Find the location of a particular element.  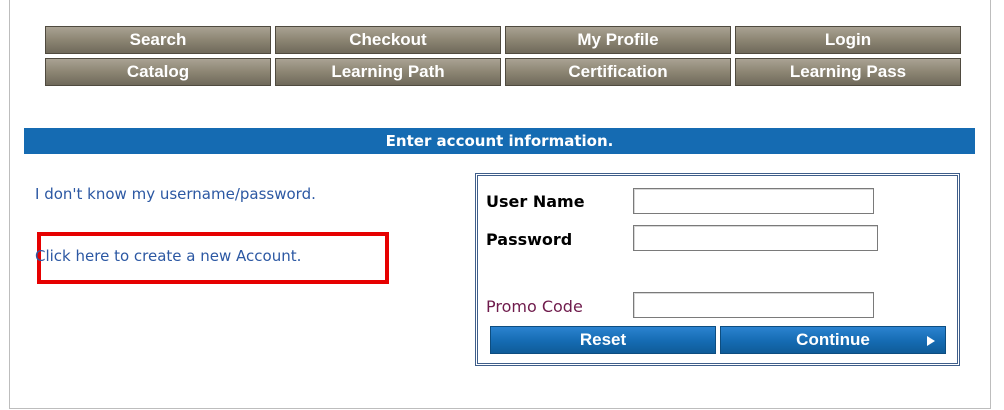

continue-button: Continue is located at coordinates (833, 340).